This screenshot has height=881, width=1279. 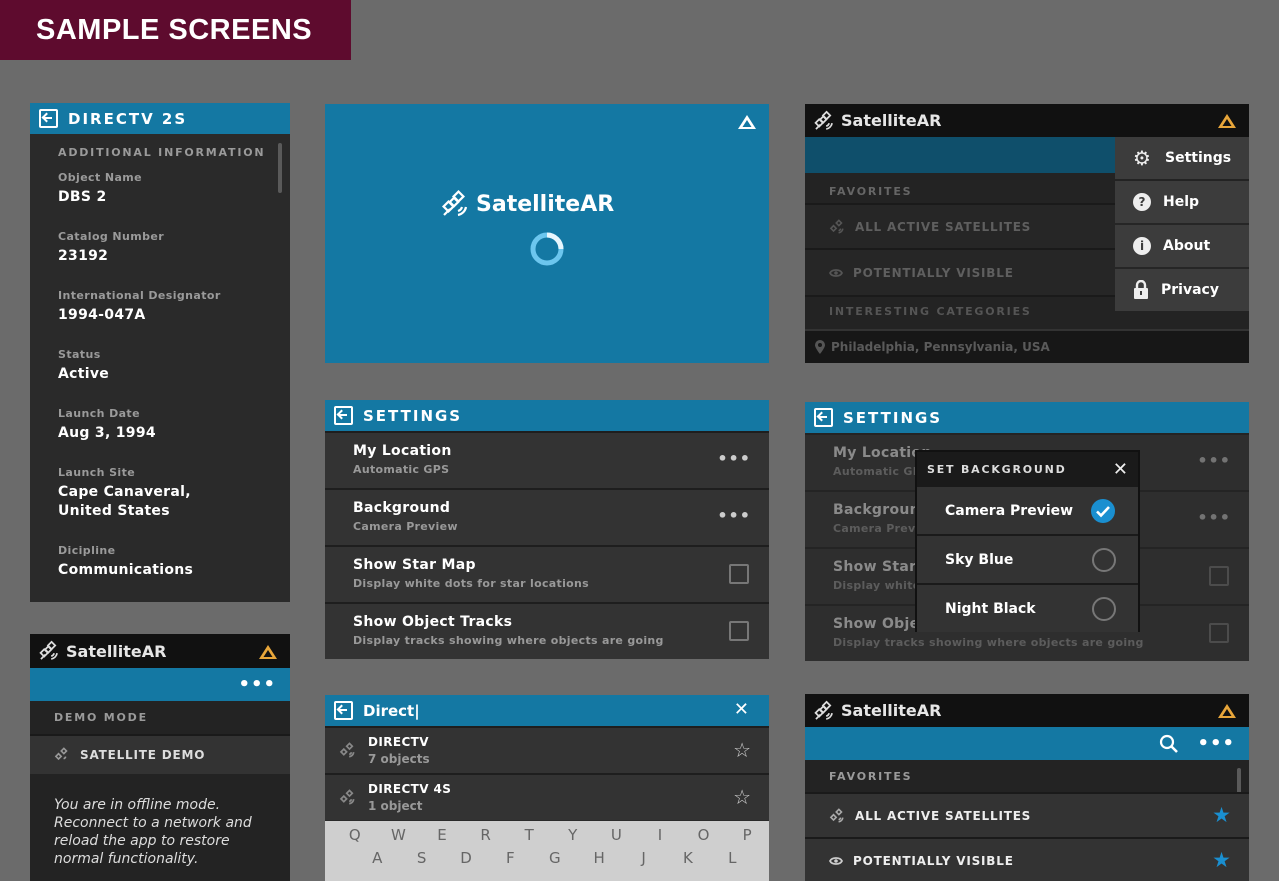 I want to click on favorite-item-label: POTENTIALLY VISIBLE, so click(x=933, y=860).